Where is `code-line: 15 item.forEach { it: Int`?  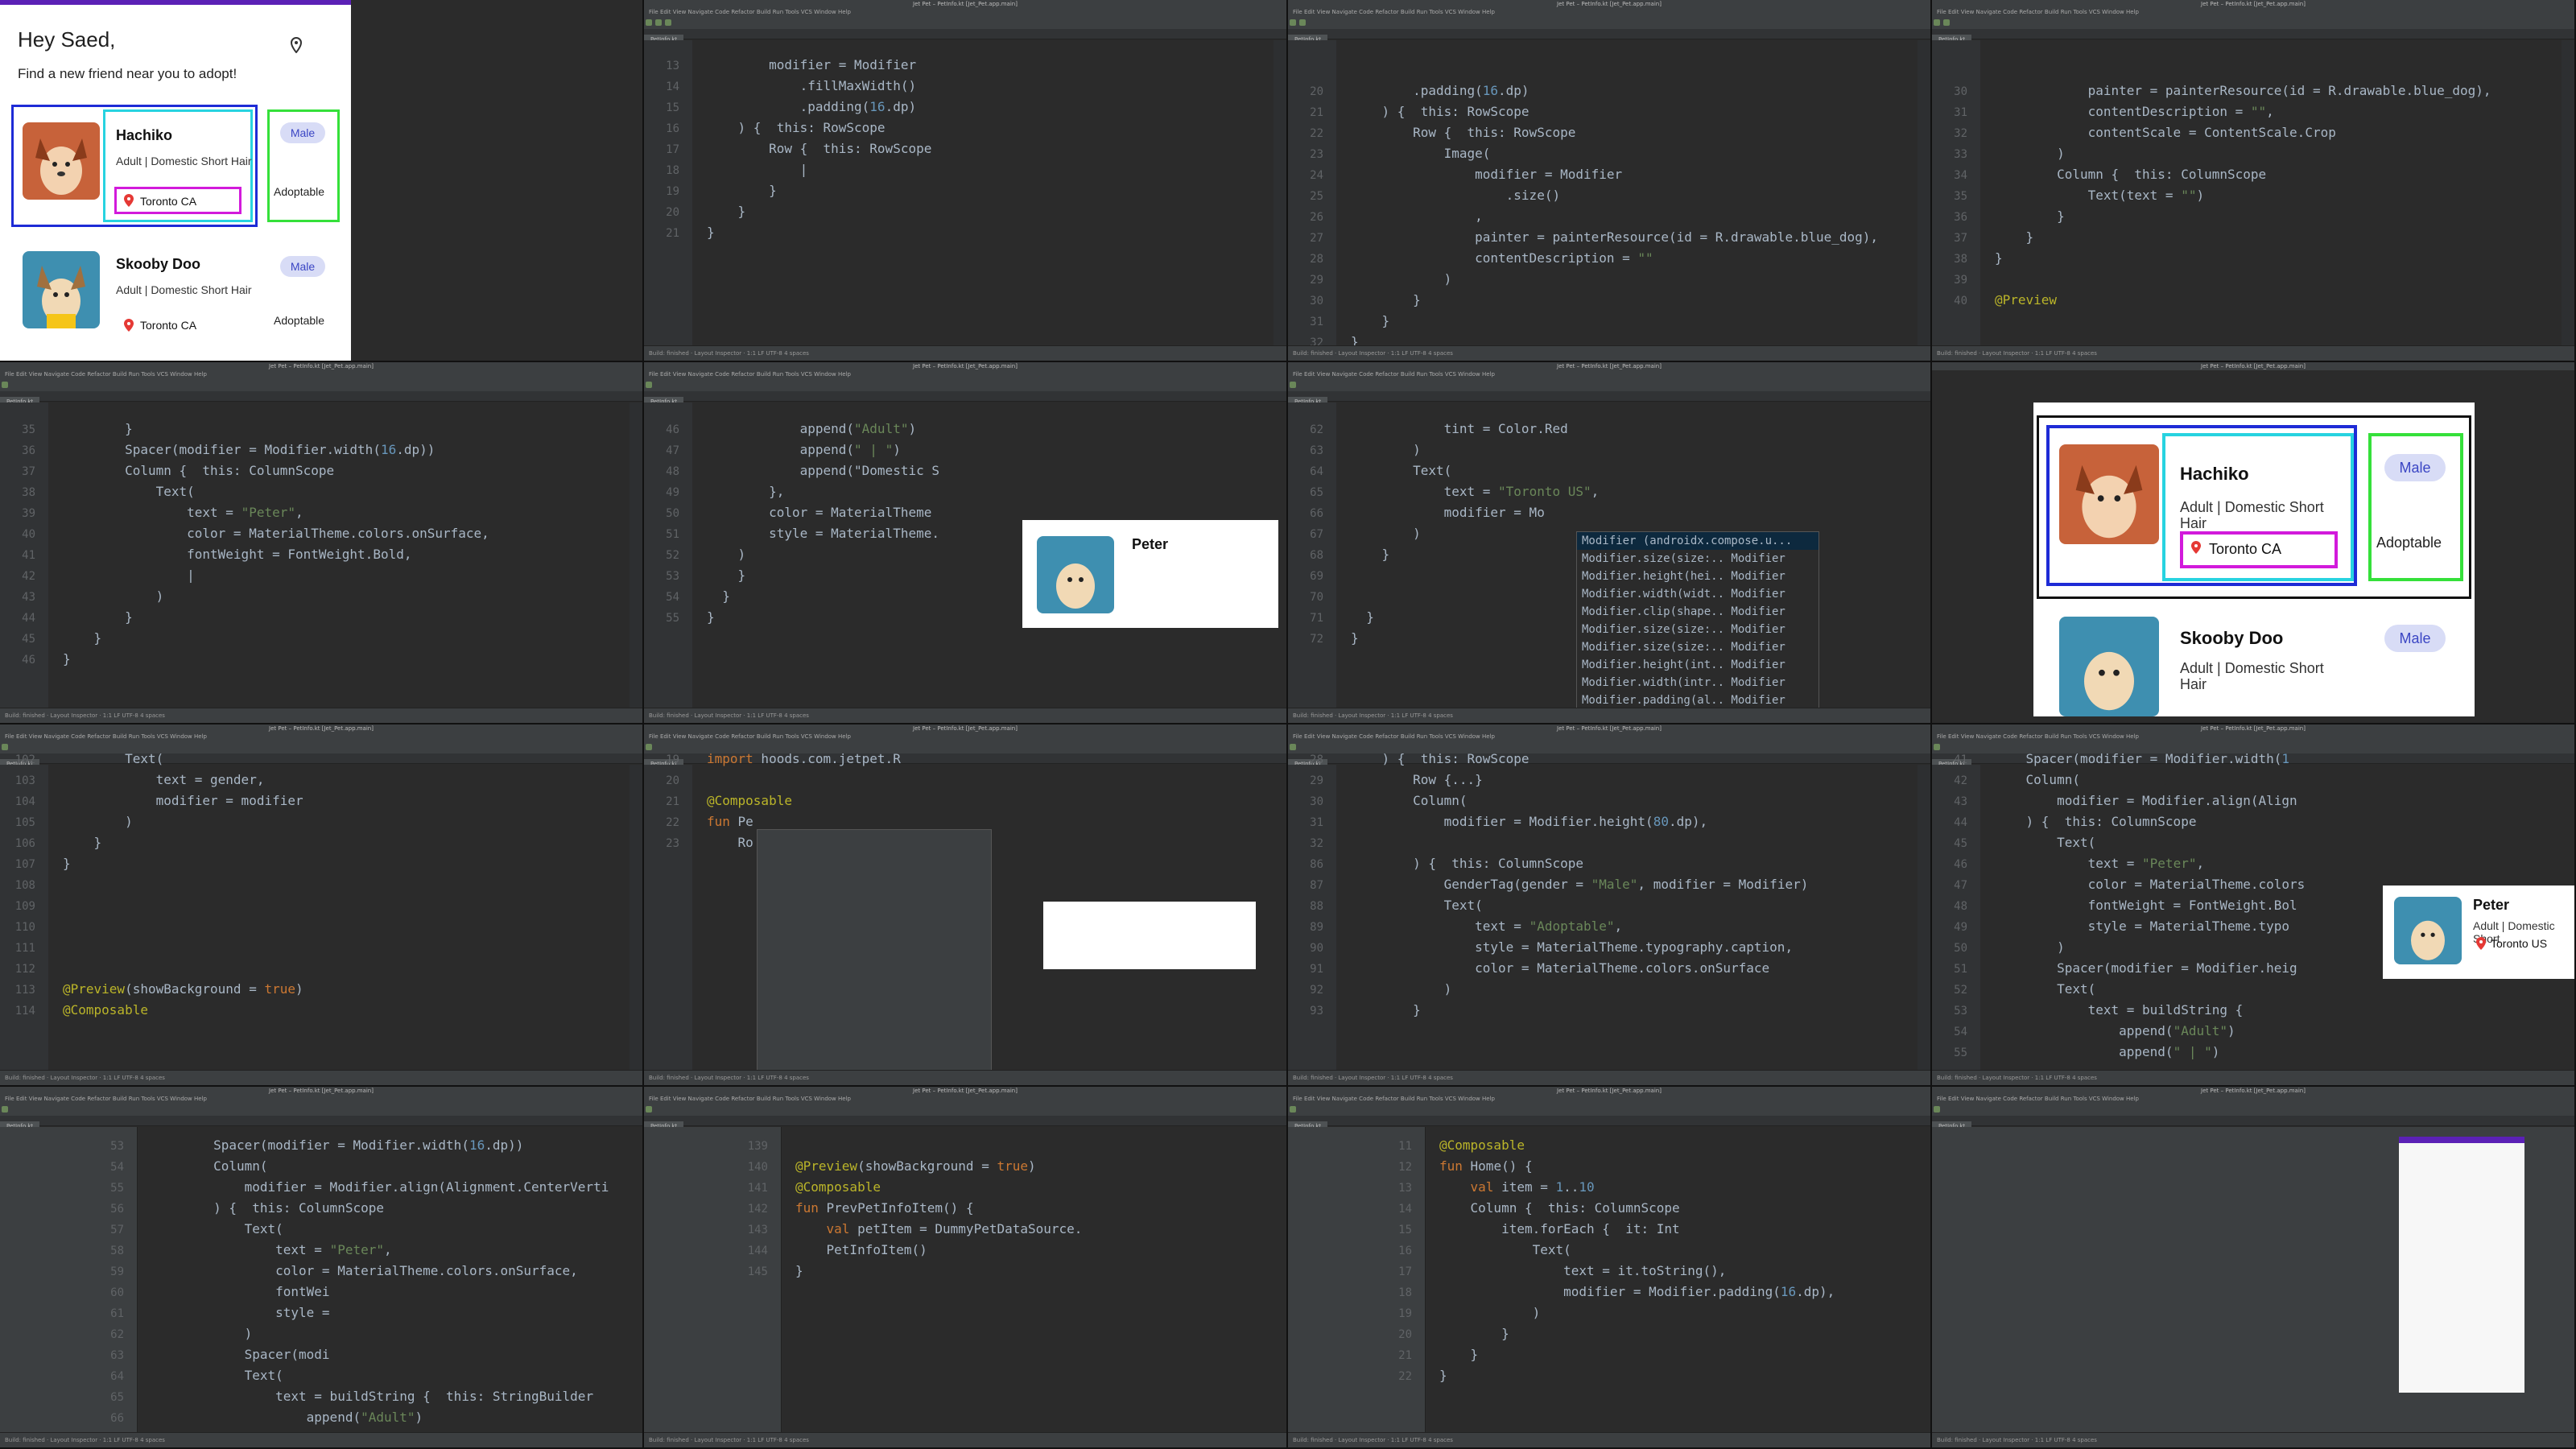
code-line: 15 item.forEach { it: Int is located at coordinates (1653, 1229).